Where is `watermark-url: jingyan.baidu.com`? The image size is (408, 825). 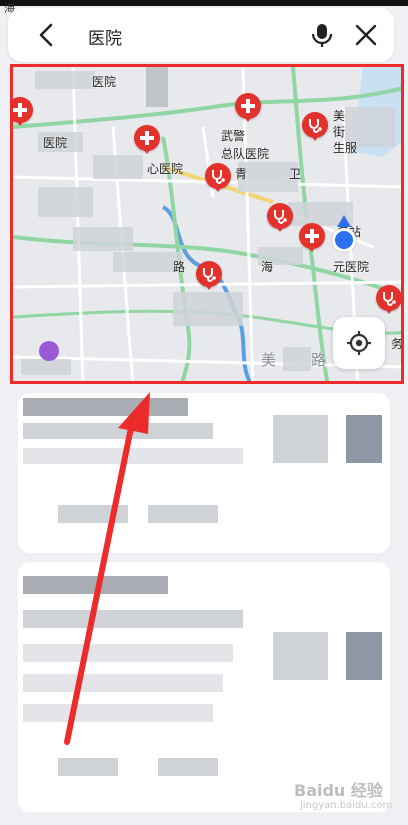
watermark-url: jingyan.baidu.com is located at coordinates (346, 805).